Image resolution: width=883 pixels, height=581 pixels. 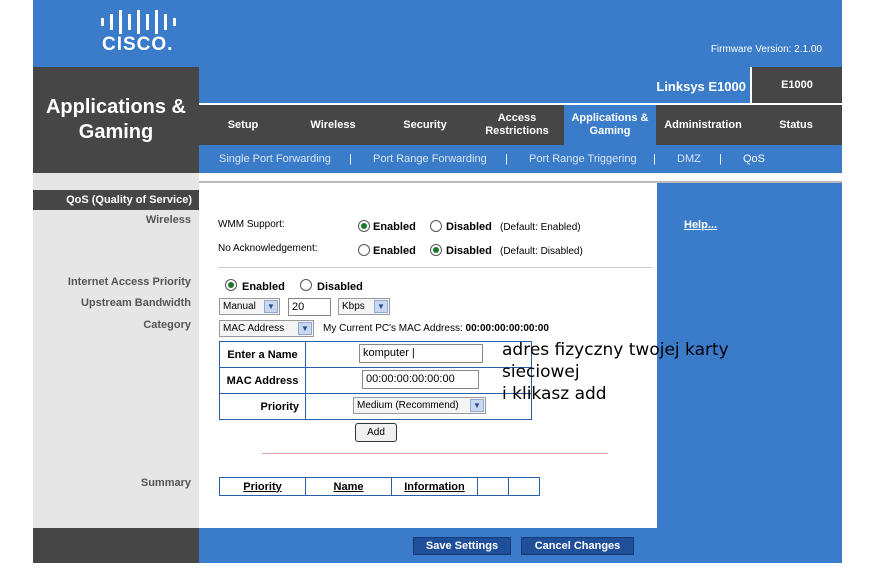 What do you see at coordinates (353, 306) in the screenshot?
I see `bandwidth-unit-value: Kbps` at bounding box center [353, 306].